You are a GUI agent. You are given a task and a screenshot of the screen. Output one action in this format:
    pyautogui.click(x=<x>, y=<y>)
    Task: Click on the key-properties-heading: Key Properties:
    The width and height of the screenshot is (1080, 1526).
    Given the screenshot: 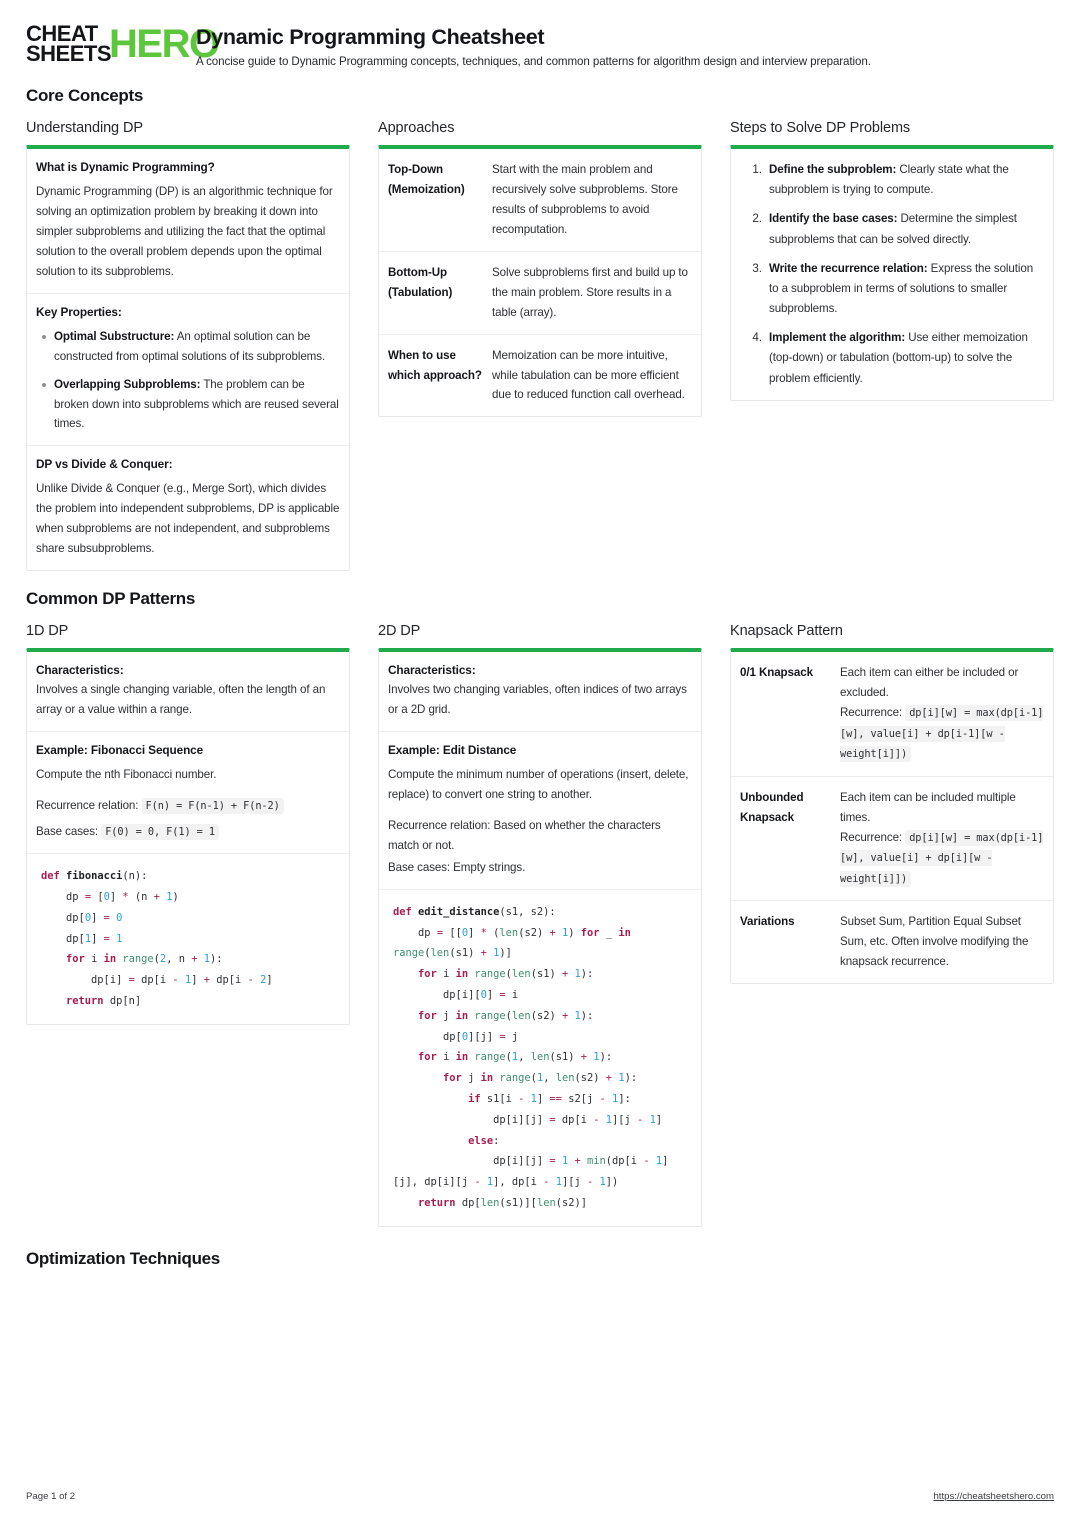 What is the action you would take?
    pyautogui.click(x=79, y=311)
    